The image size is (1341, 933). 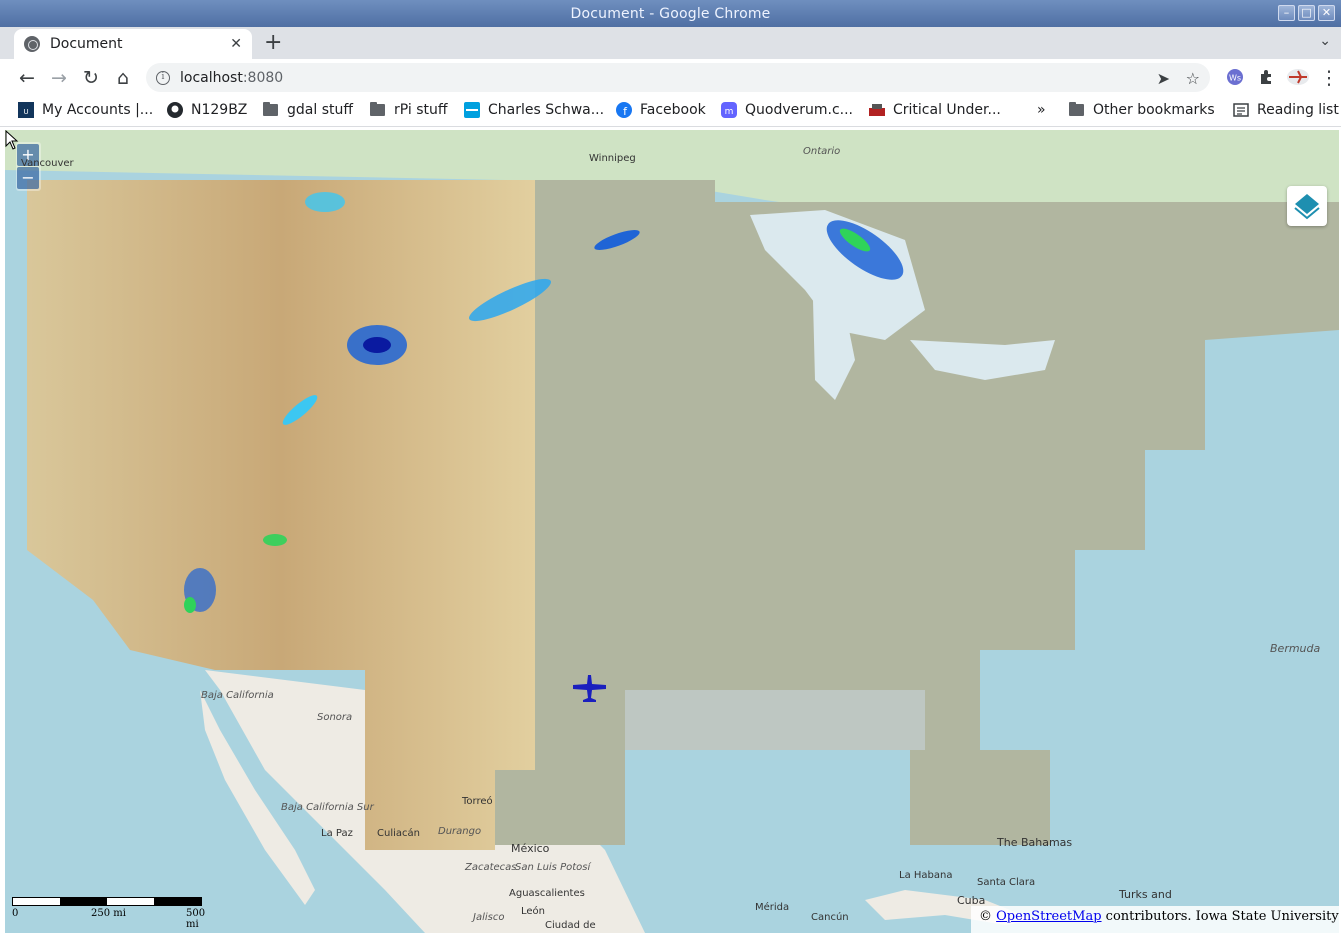 What do you see at coordinates (1041, 110) in the screenshot?
I see `bookmarks-overflow-button: »` at bounding box center [1041, 110].